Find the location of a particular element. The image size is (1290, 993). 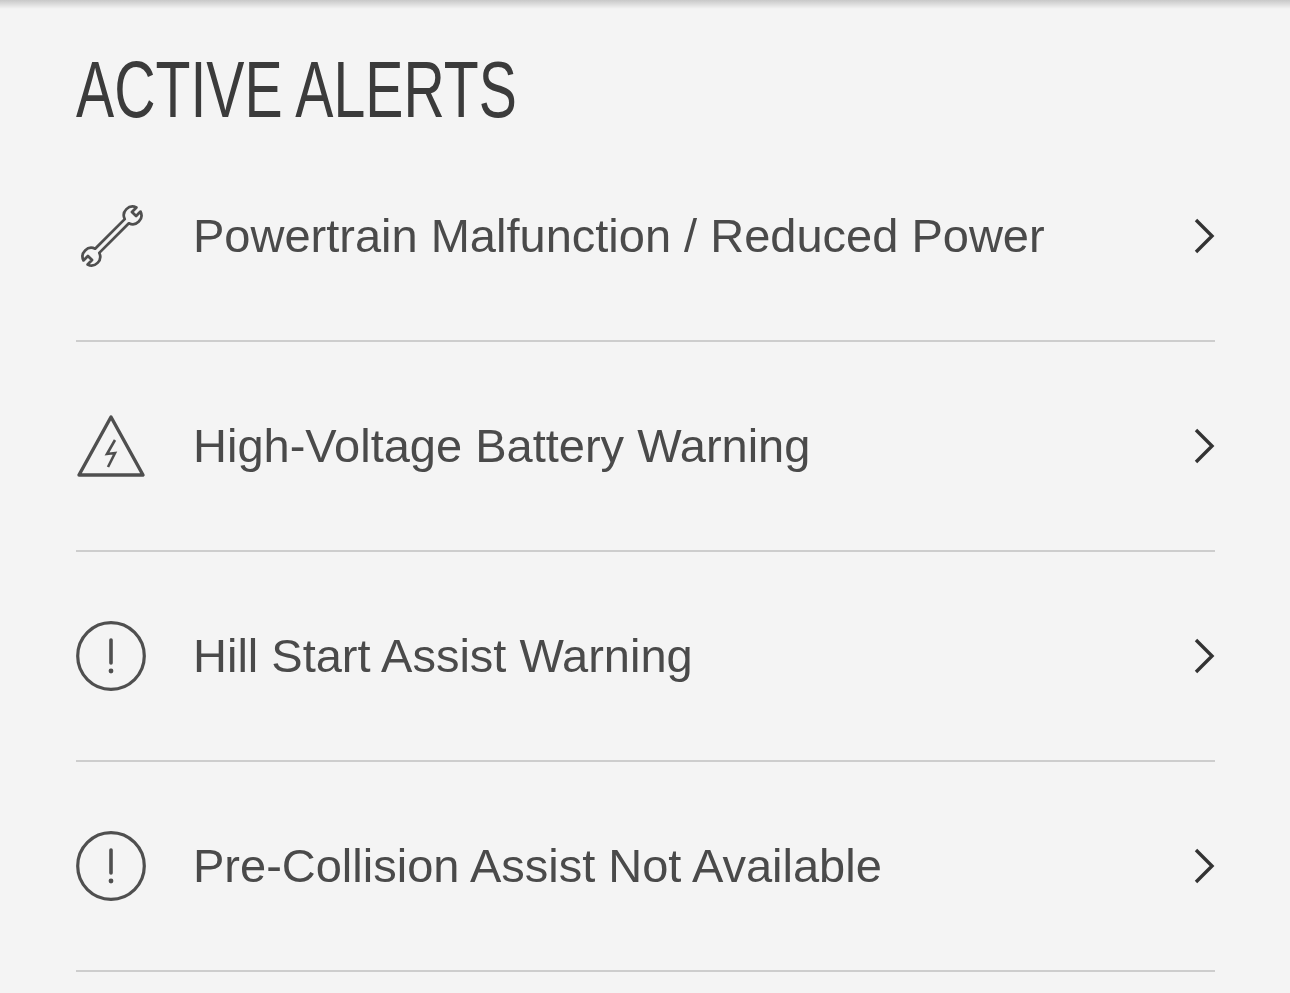

alert-title: Hill Start Assist Warning is located at coordinates (693, 656).